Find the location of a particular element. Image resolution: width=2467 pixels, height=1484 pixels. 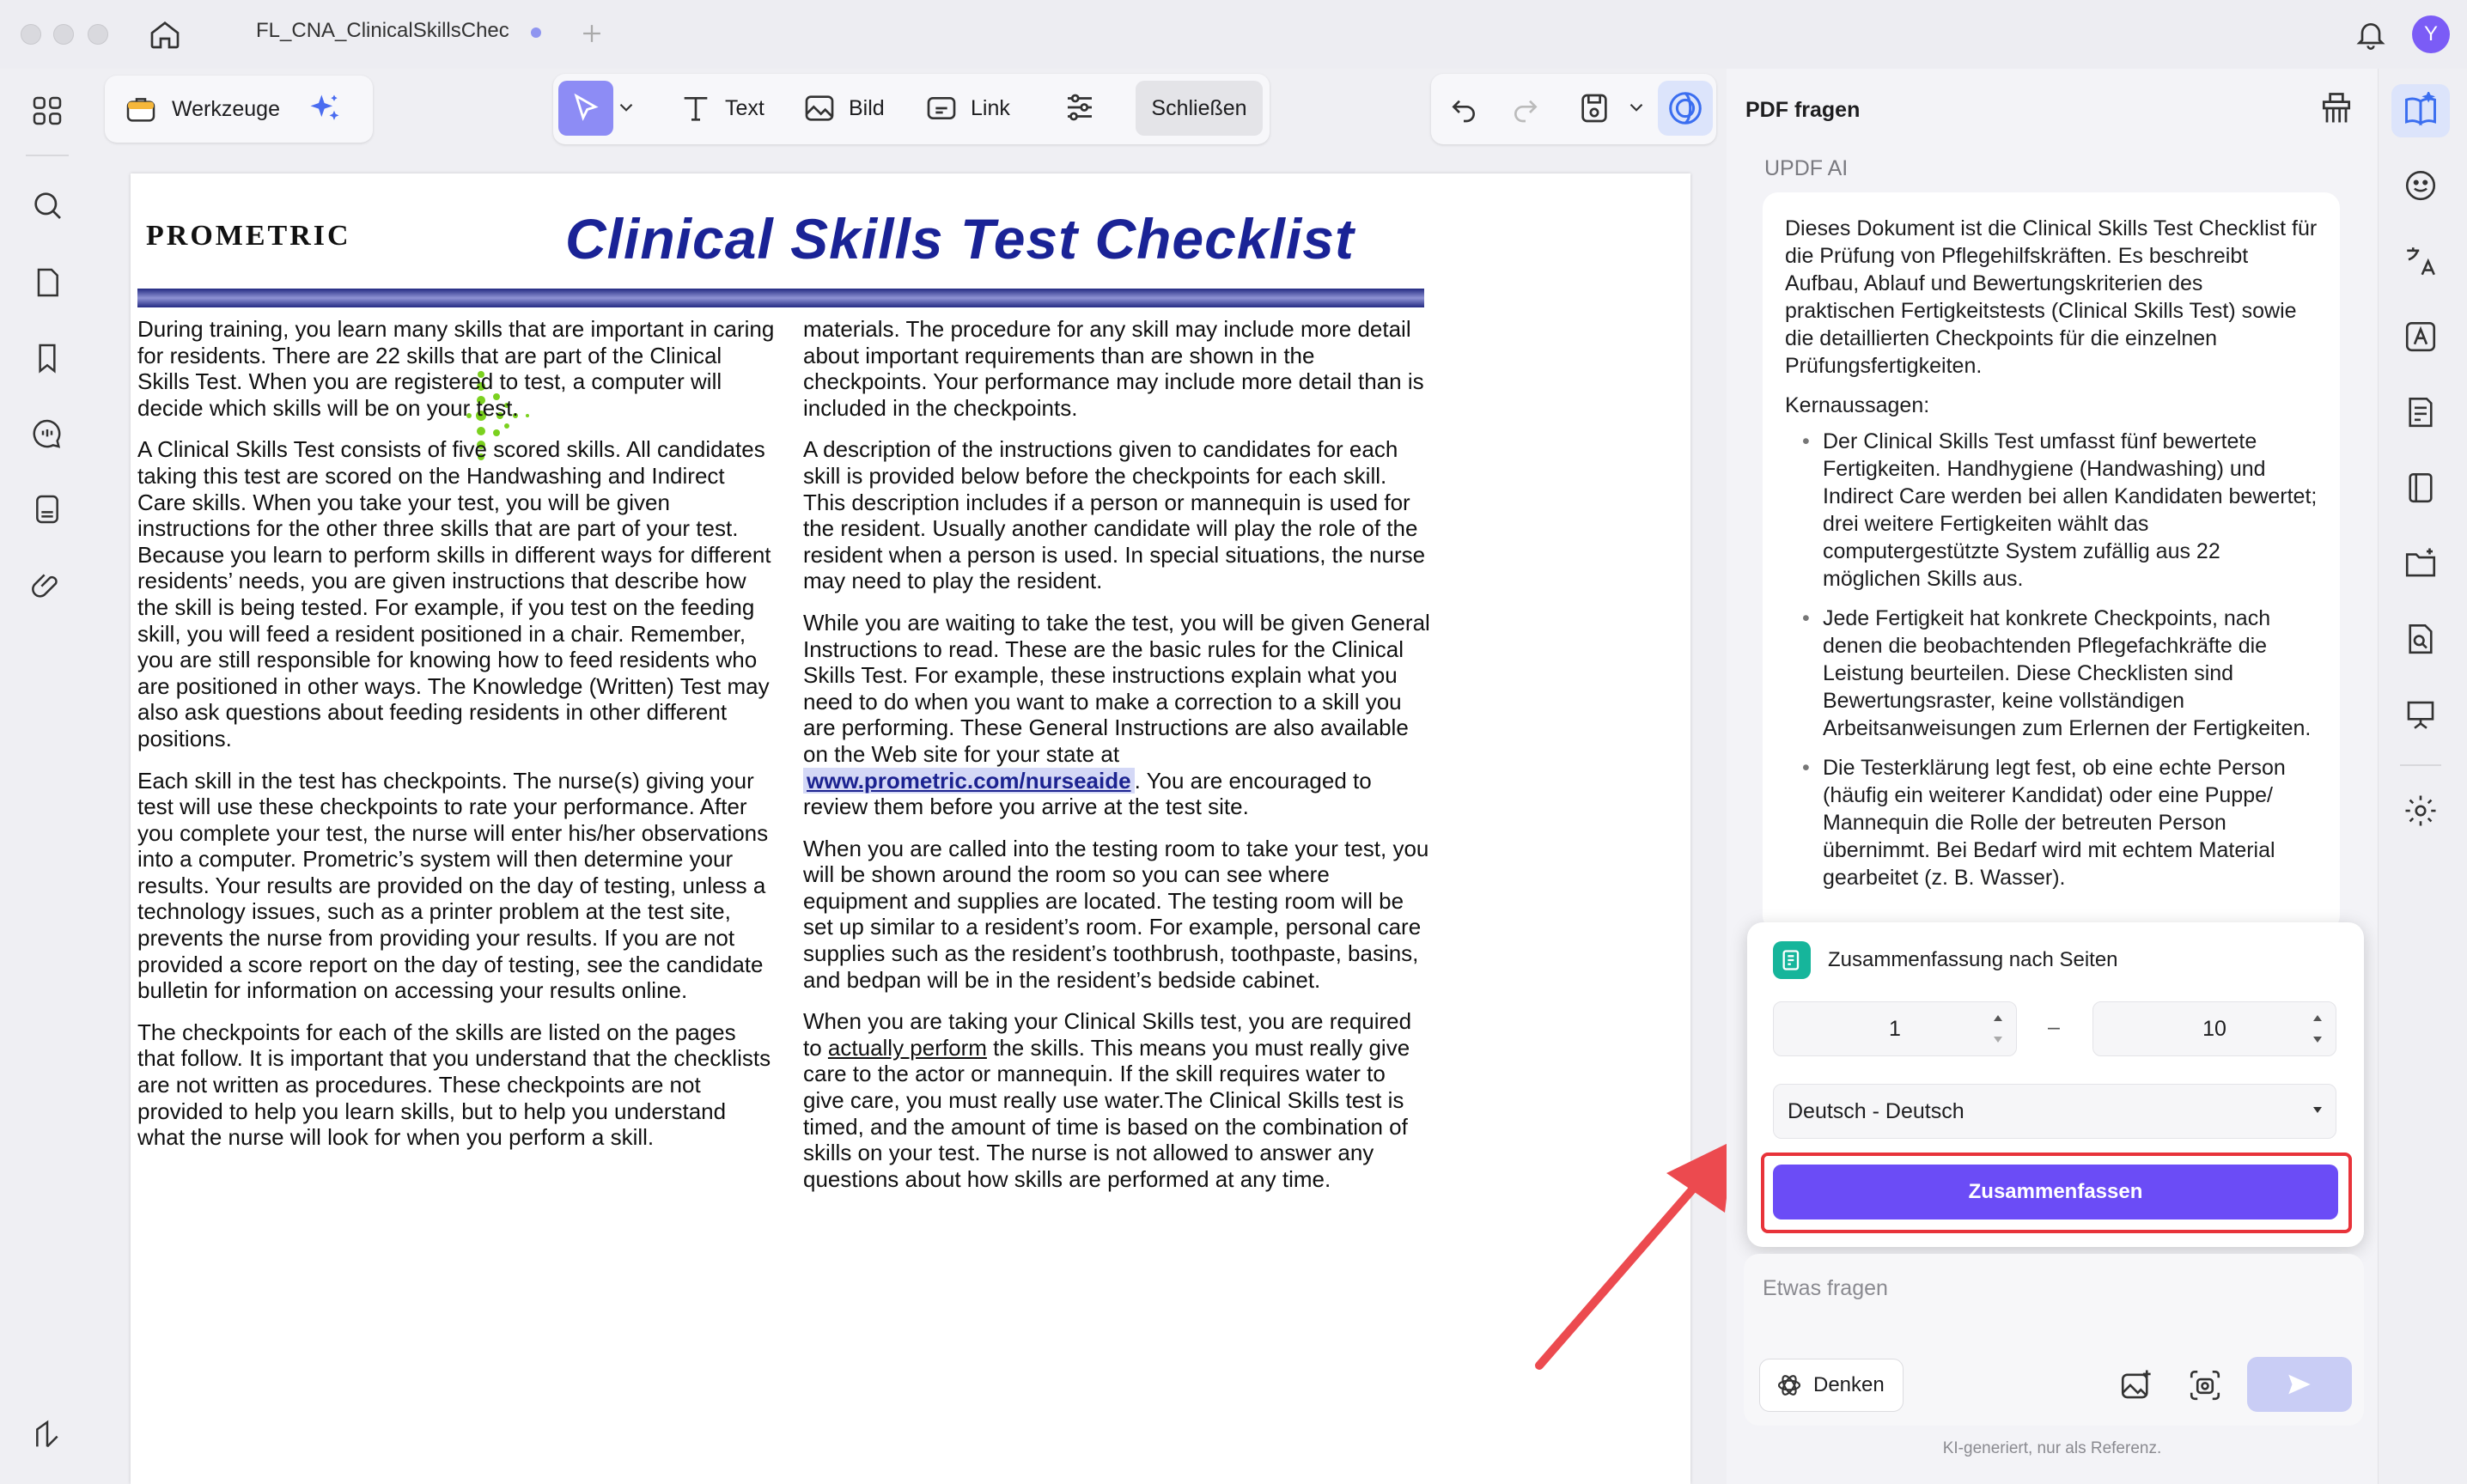

ai-chat-icon is located at coordinates (2421, 186).